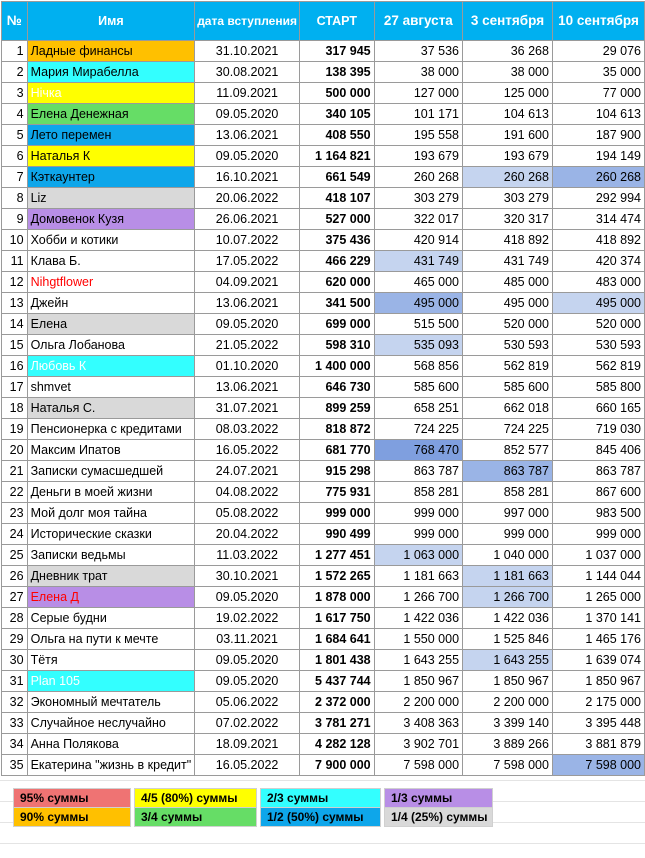  What do you see at coordinates (598, 72) in the screenshot?
I see `sep-10-cell: 35 000` at bounding box center [598, 72].